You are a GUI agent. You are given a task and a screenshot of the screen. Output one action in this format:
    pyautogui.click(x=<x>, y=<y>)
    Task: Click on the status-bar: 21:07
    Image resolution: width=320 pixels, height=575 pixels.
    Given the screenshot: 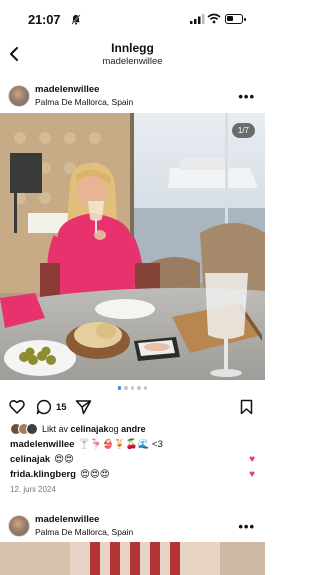 What is the action you would take?
    pyautogui.click(x=132, y=19)
    